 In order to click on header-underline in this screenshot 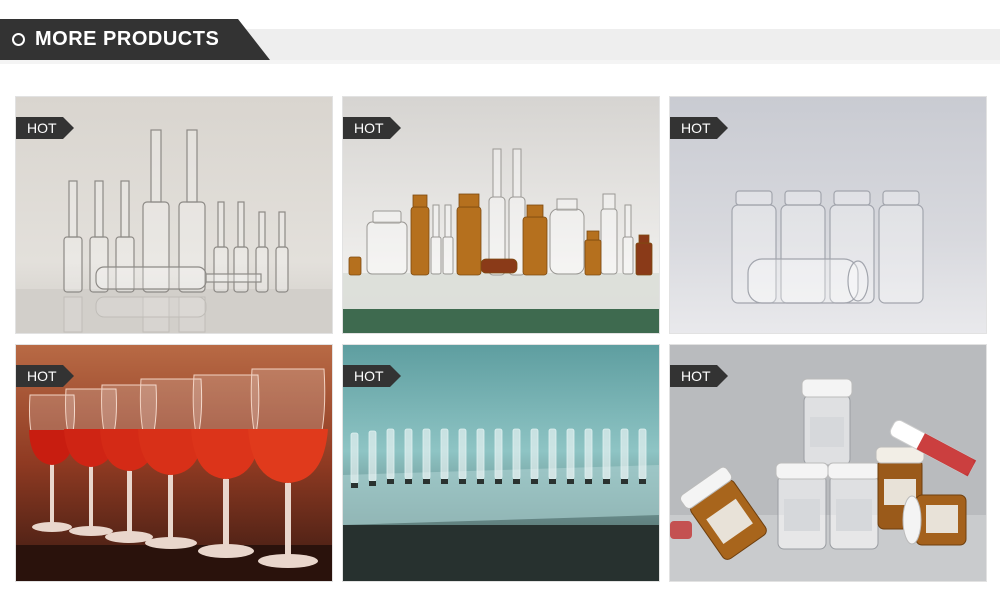, I will do `click(500, 62)`.